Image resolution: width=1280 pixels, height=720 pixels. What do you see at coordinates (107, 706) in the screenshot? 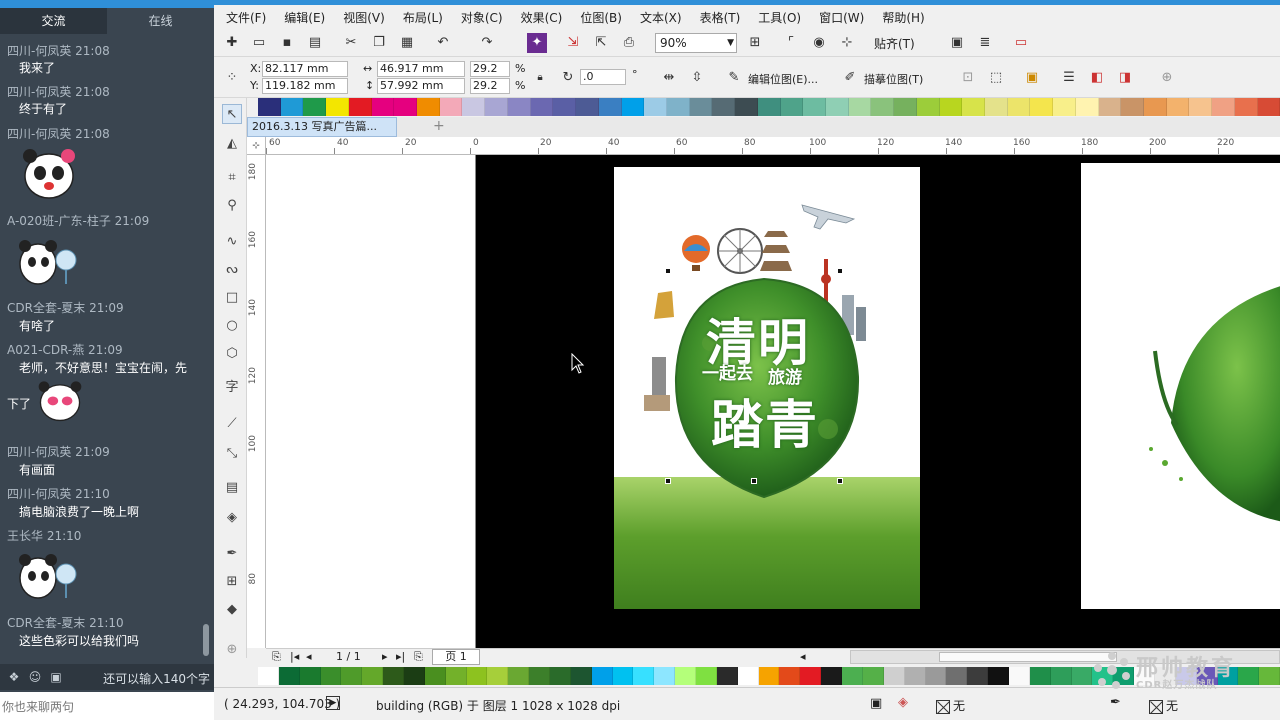
I see `chat-input: 你也来聊两句` at bounding box center [107, 706].